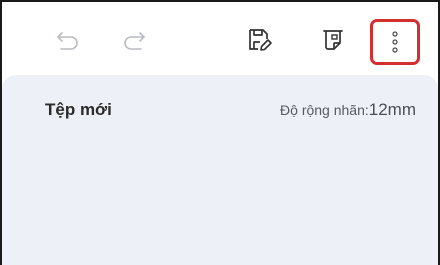 The width and height of the screenshot is (440, 265). I want to click on file-title: Tệp mới, so click(78, 110).